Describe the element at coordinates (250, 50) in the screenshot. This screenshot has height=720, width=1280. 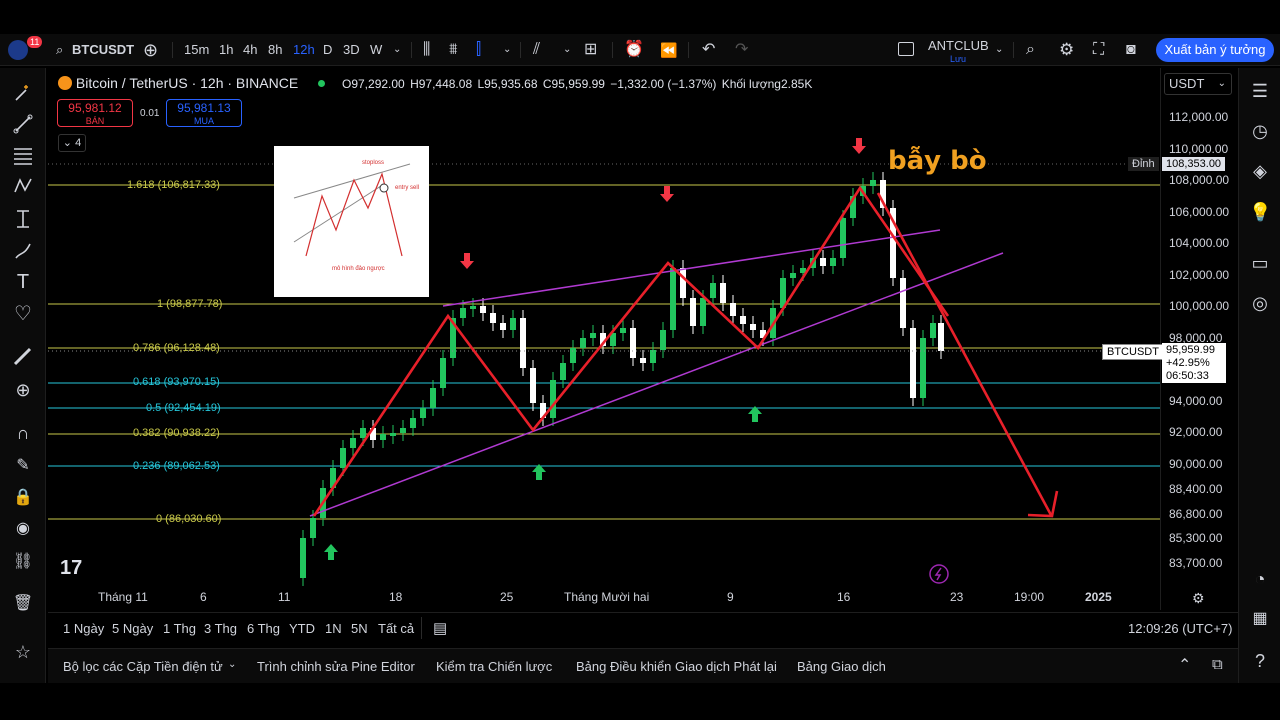
I see `timeframe-4h: 4h` at that location.